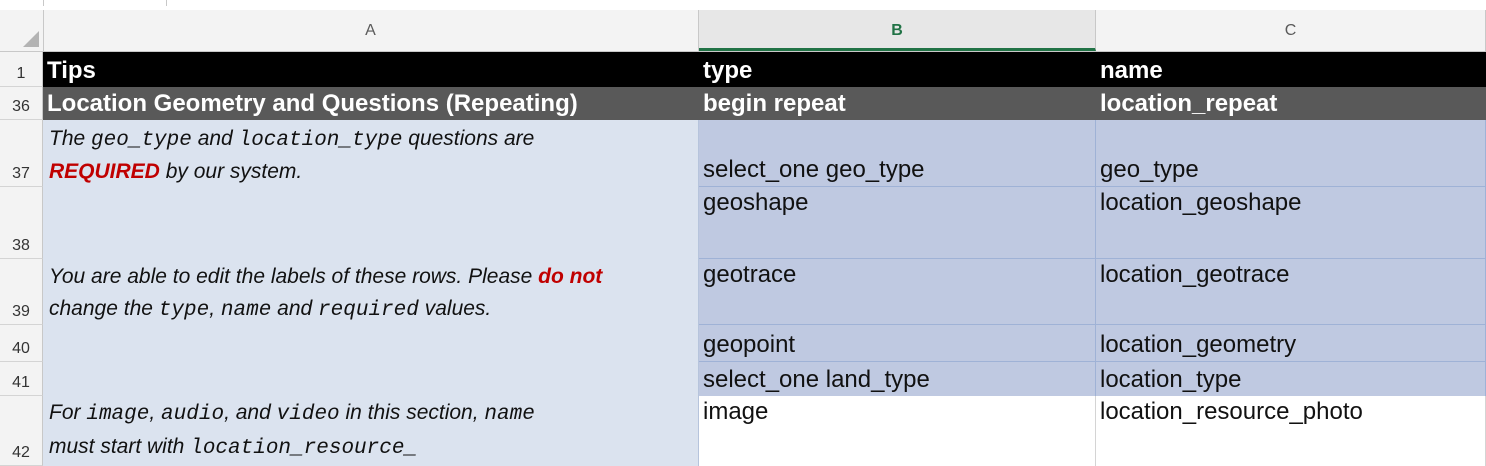 The height and width of the screenshot is (466, 1486). Describe the element at coordinates (1291, 223) in the screenshot. I see `cell-c38: location_geoshape` at that location.